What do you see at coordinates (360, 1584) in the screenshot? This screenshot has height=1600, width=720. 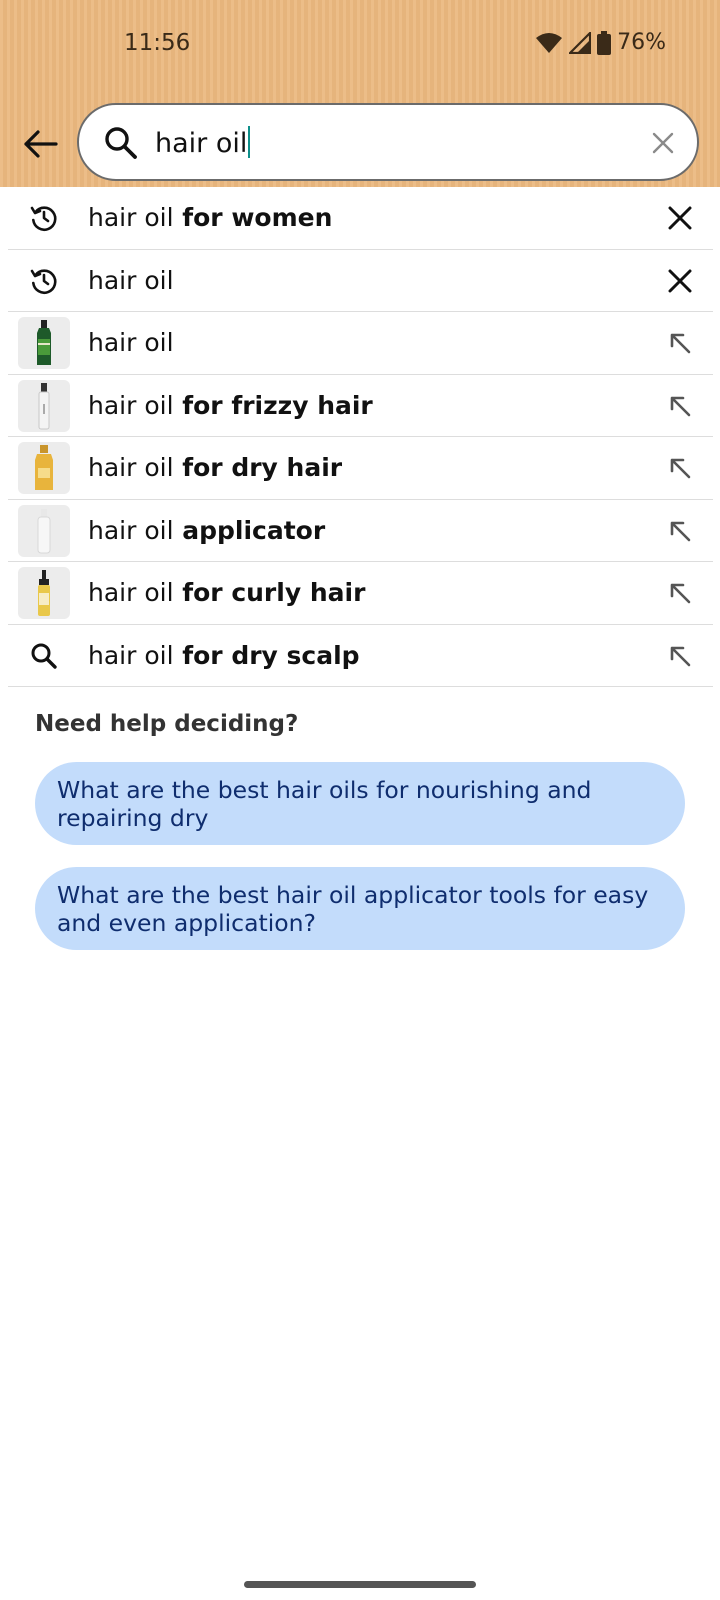 I see `home-indicator` at bounding box center [360, 1584].